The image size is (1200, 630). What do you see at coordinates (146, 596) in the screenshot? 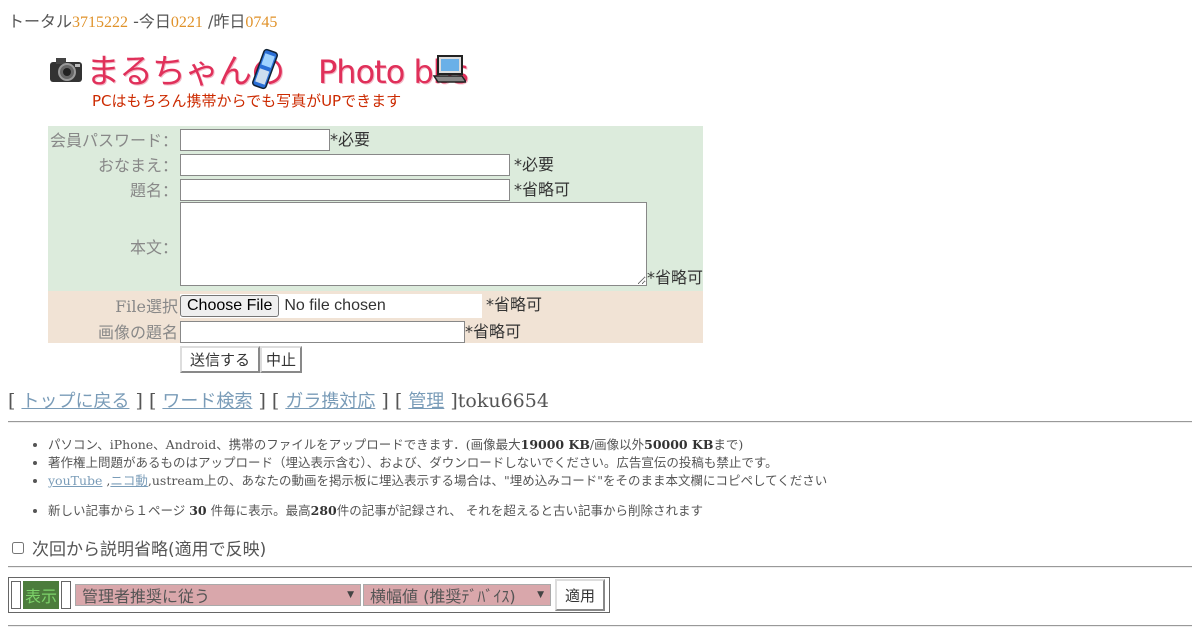
I see `display-mode-value: 管理者推奨に従う` at bounding box center [146, 596].